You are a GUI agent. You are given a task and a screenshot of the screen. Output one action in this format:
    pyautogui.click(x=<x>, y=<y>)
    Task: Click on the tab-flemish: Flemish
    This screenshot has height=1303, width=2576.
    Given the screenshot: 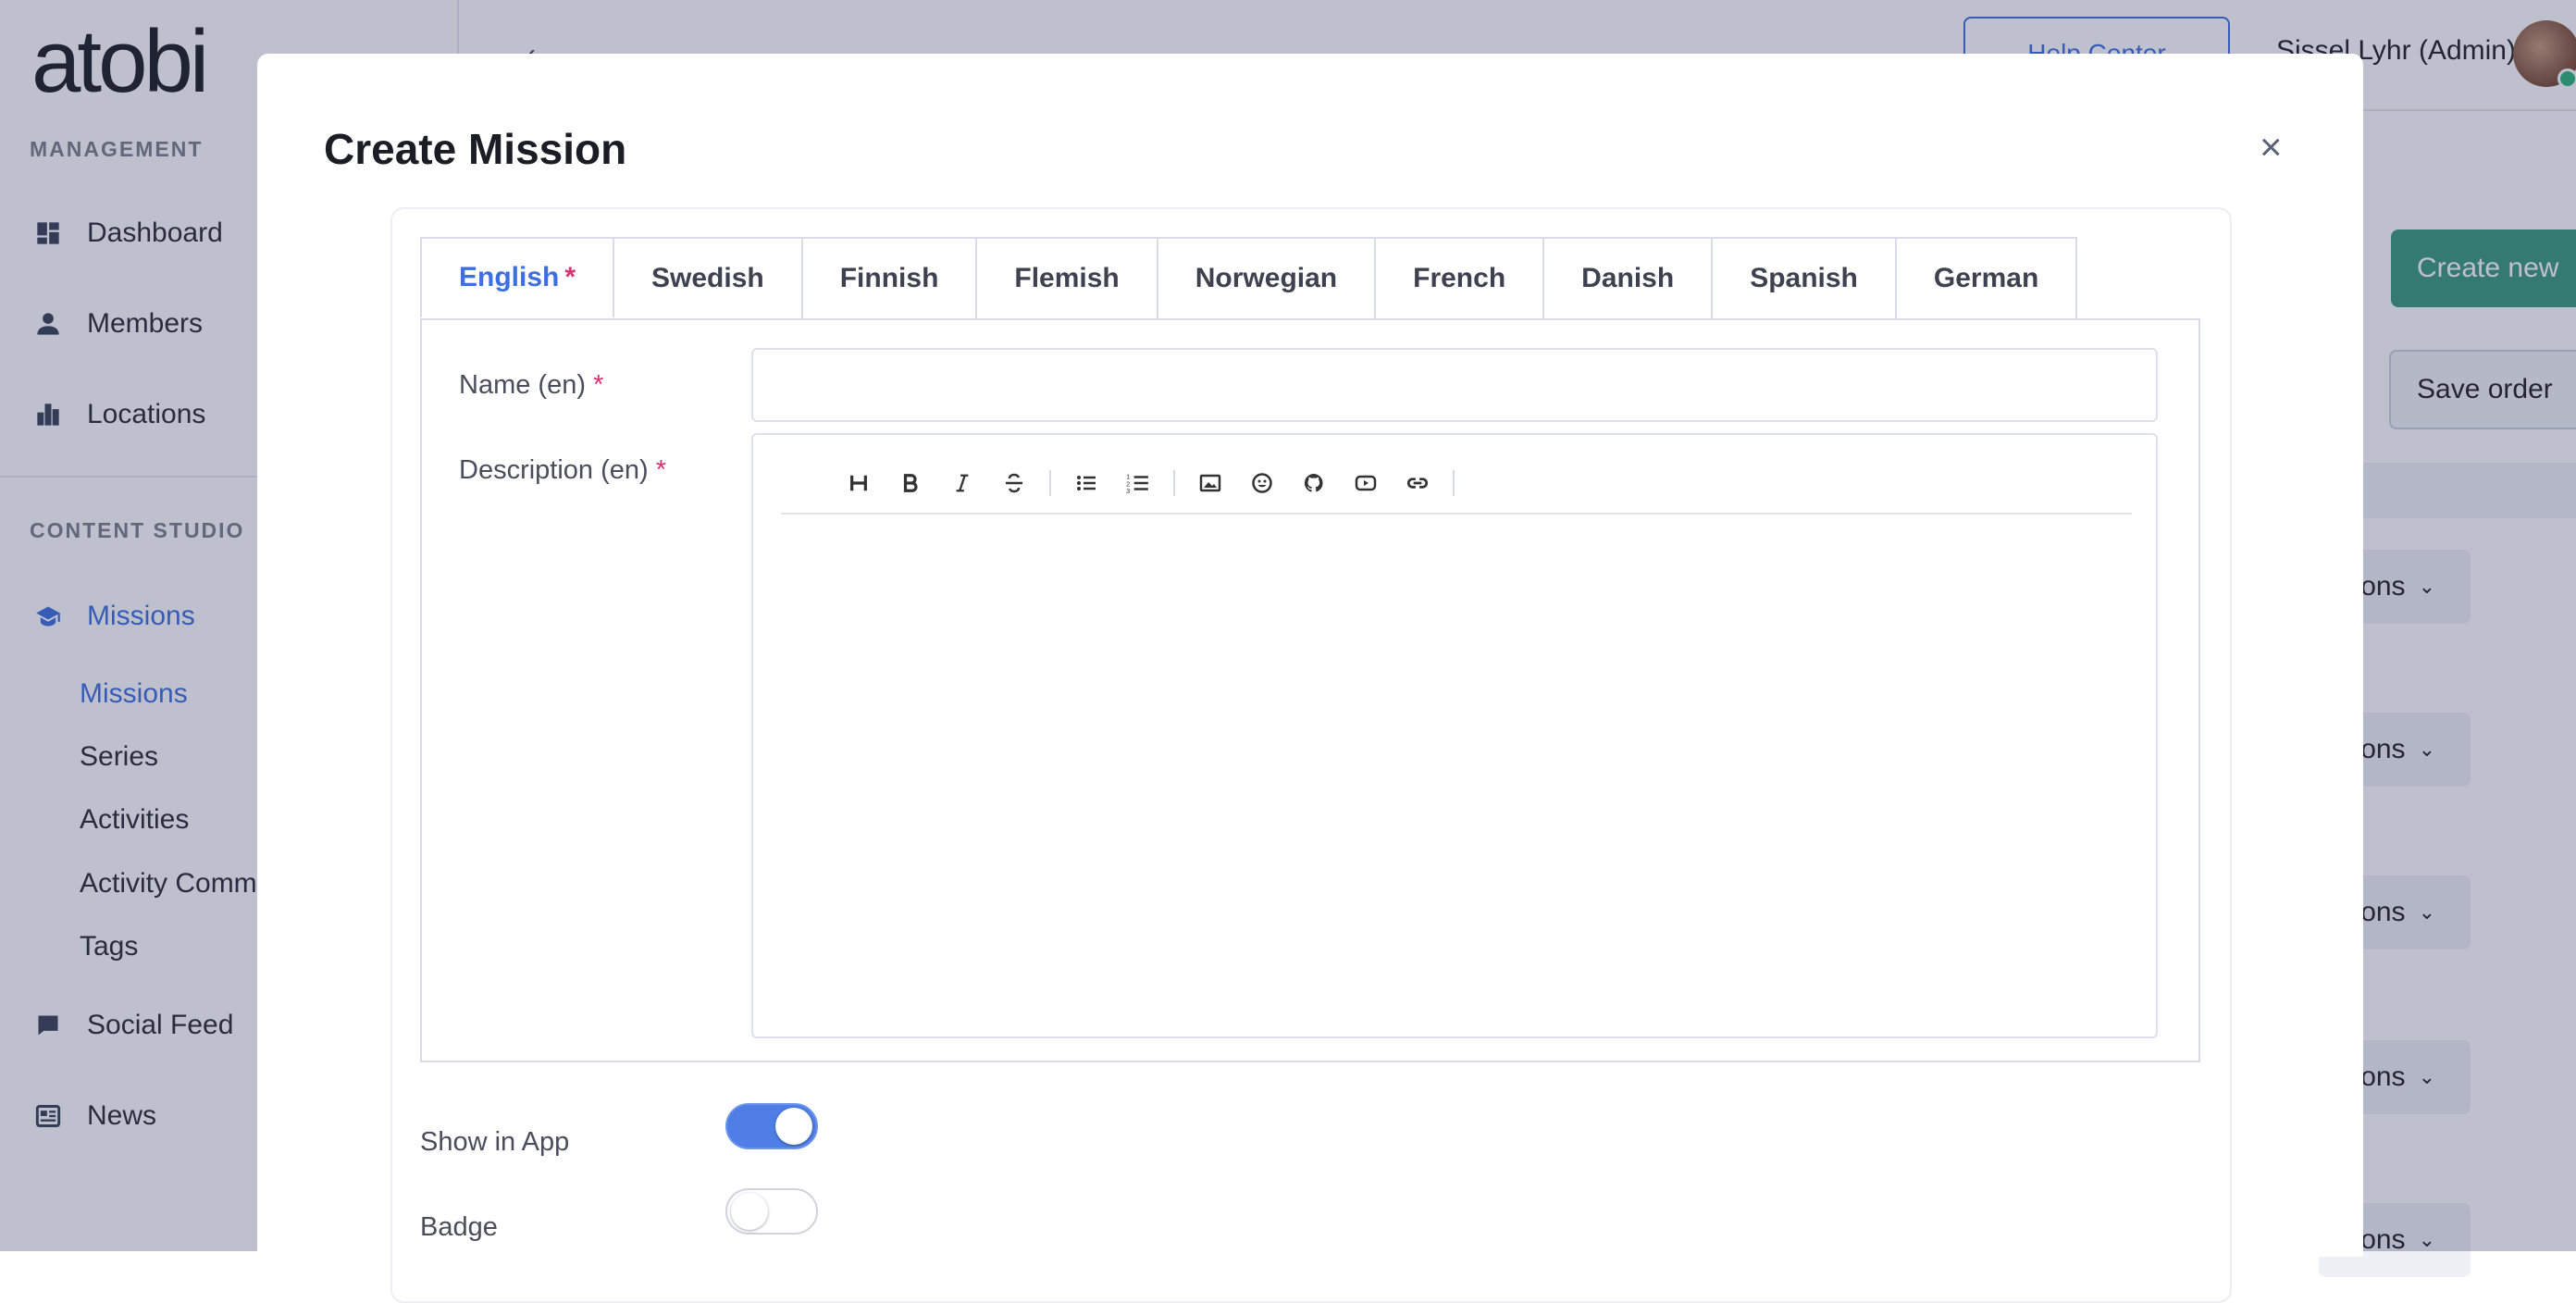 What is the action you would take?
    pyautogui.click(x=1066, y=277)
    